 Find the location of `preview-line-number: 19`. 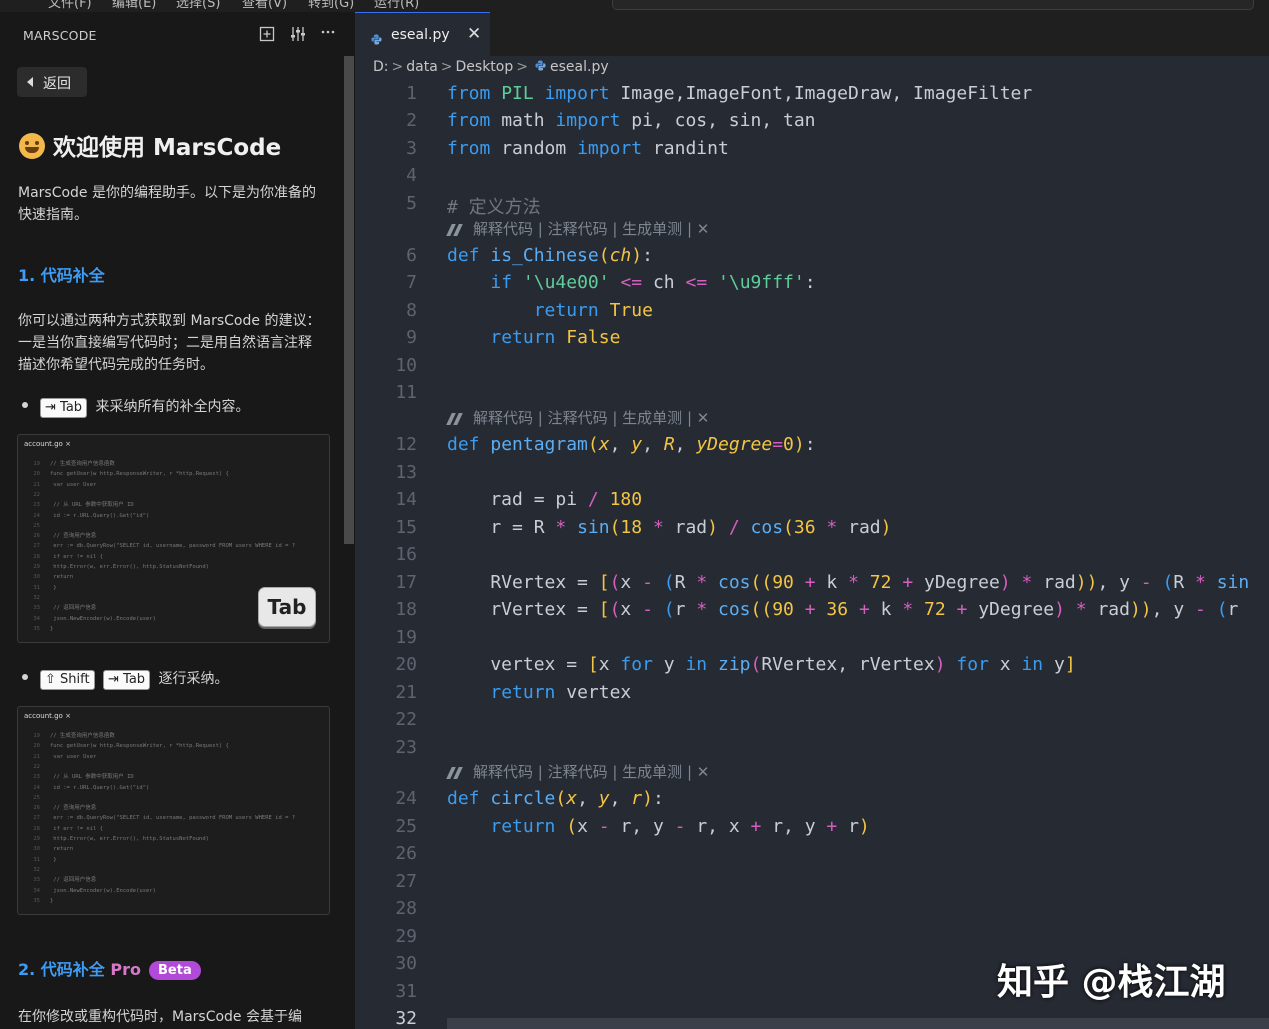

preview-line-number: 19 is located at coordinates (36, 464).